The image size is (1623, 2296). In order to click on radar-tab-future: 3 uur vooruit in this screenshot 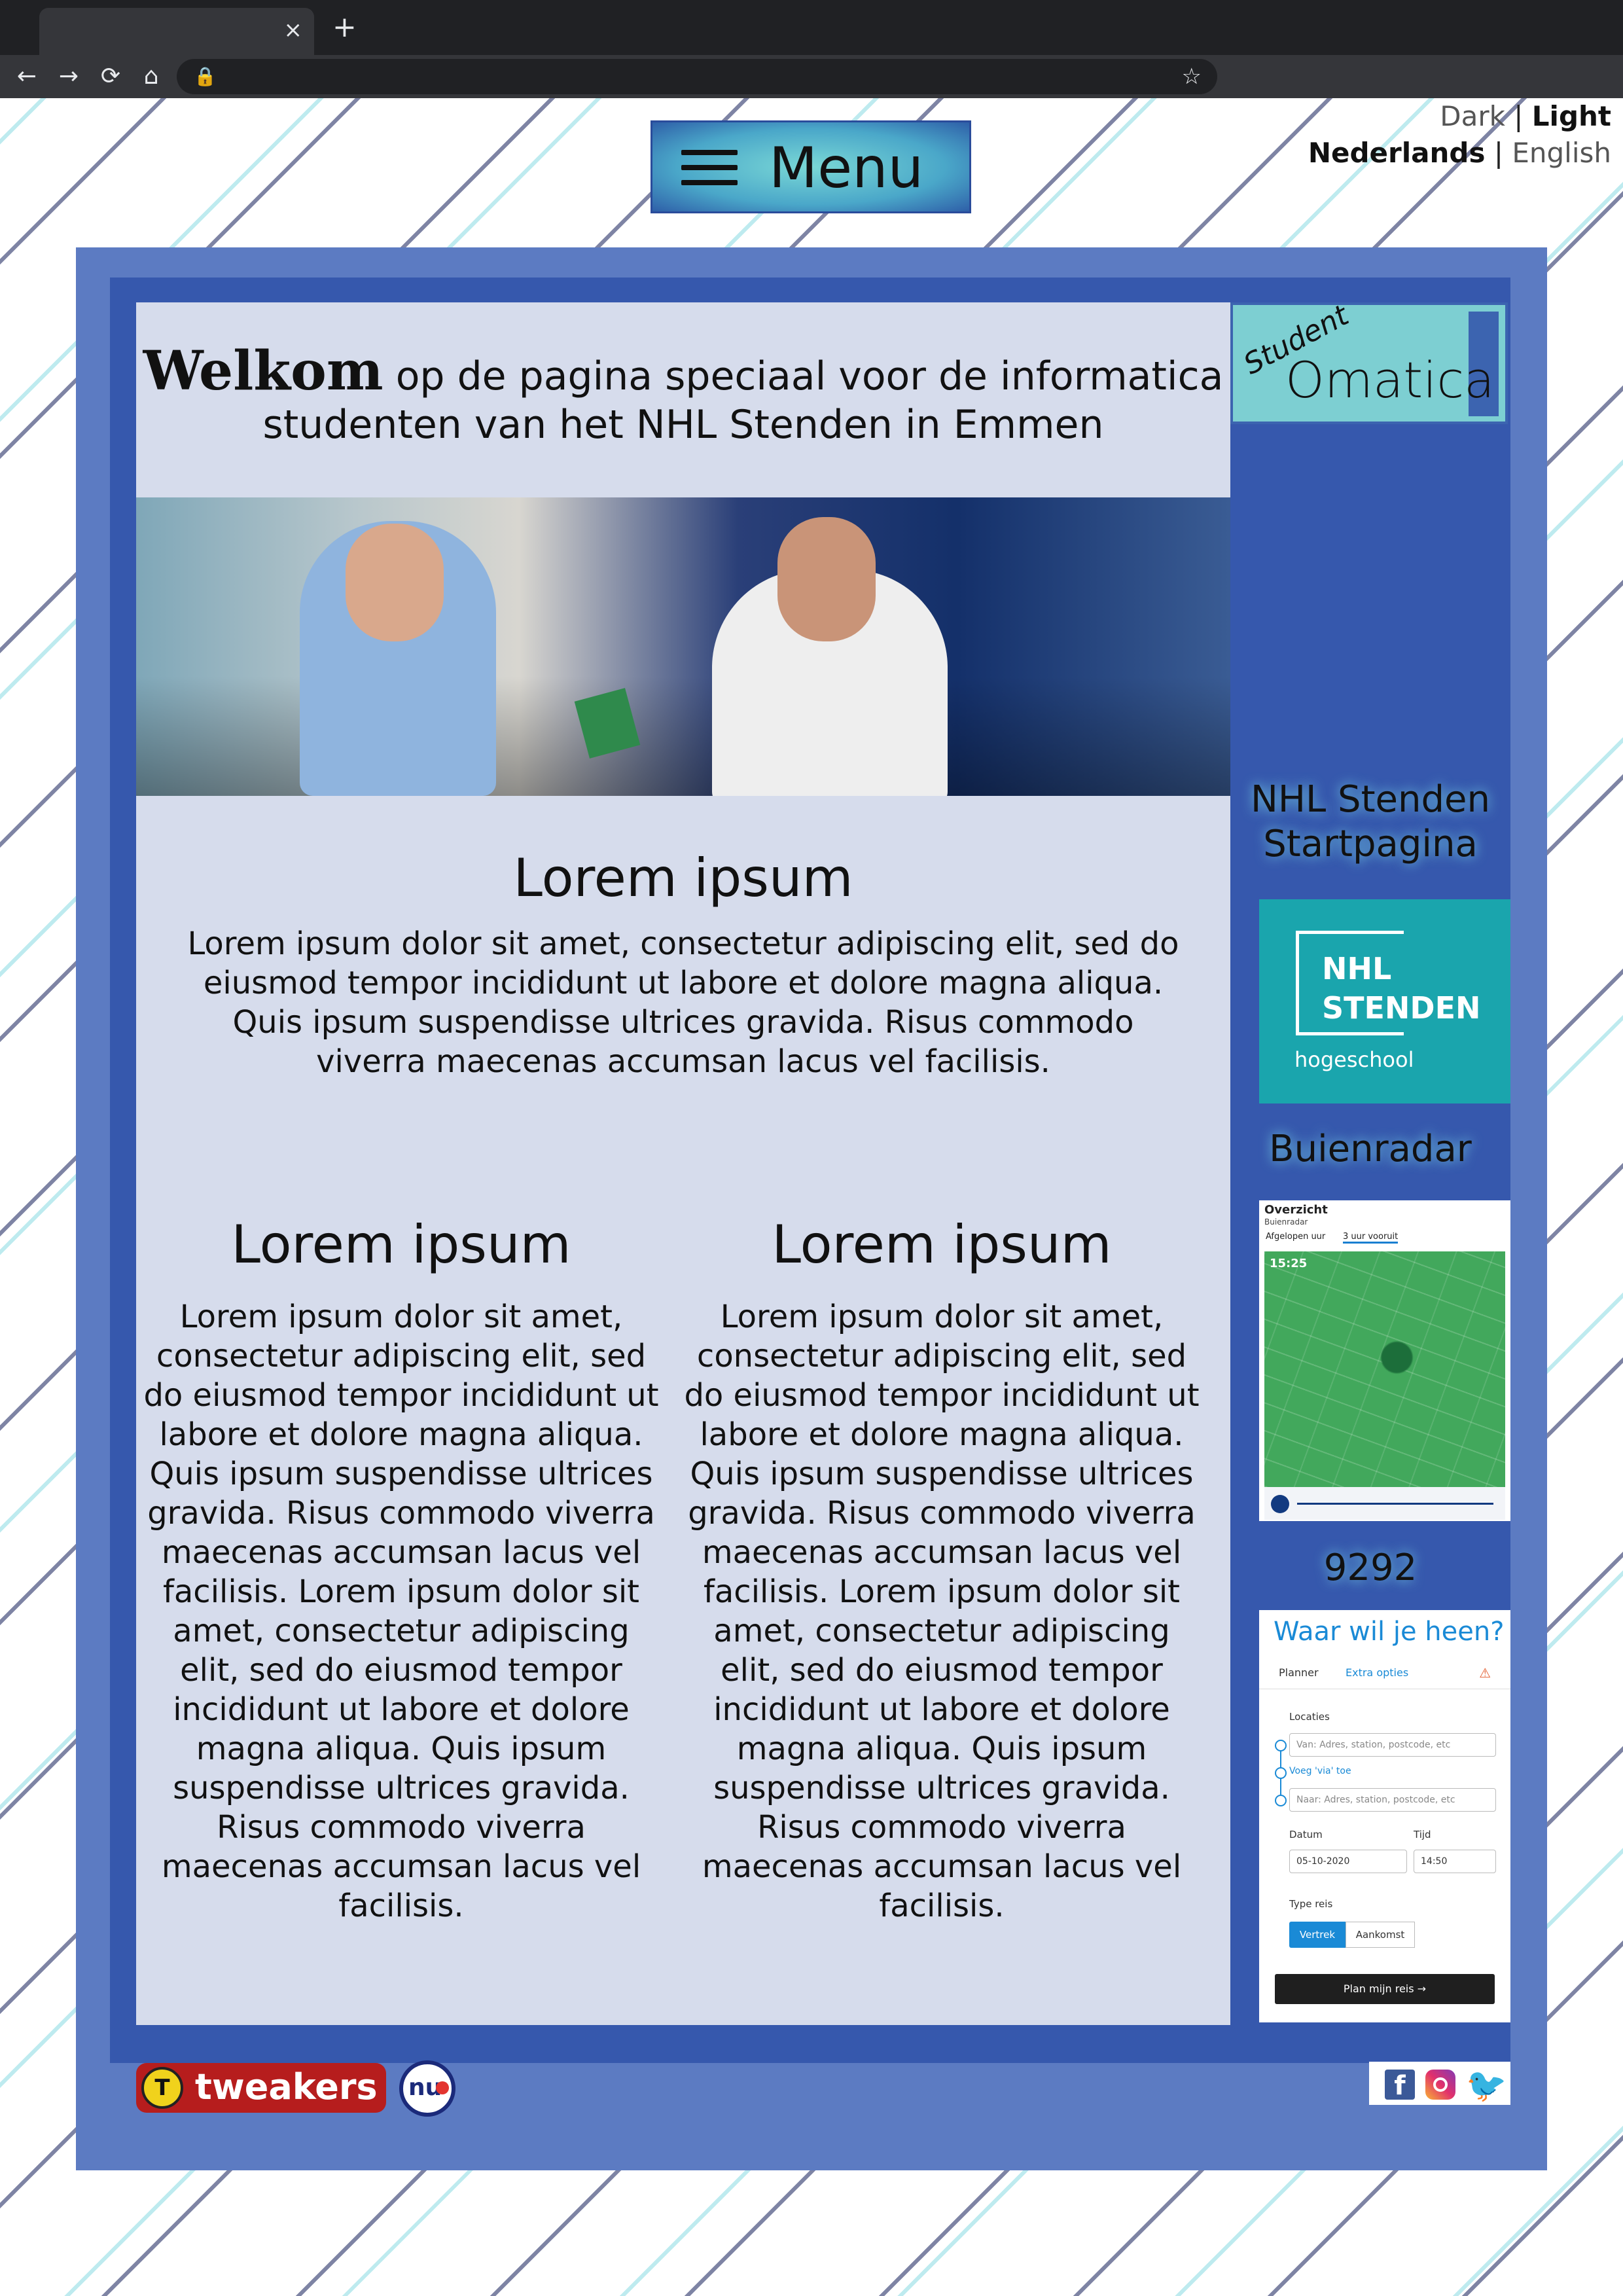, I will do `click(1371, 1238)`.